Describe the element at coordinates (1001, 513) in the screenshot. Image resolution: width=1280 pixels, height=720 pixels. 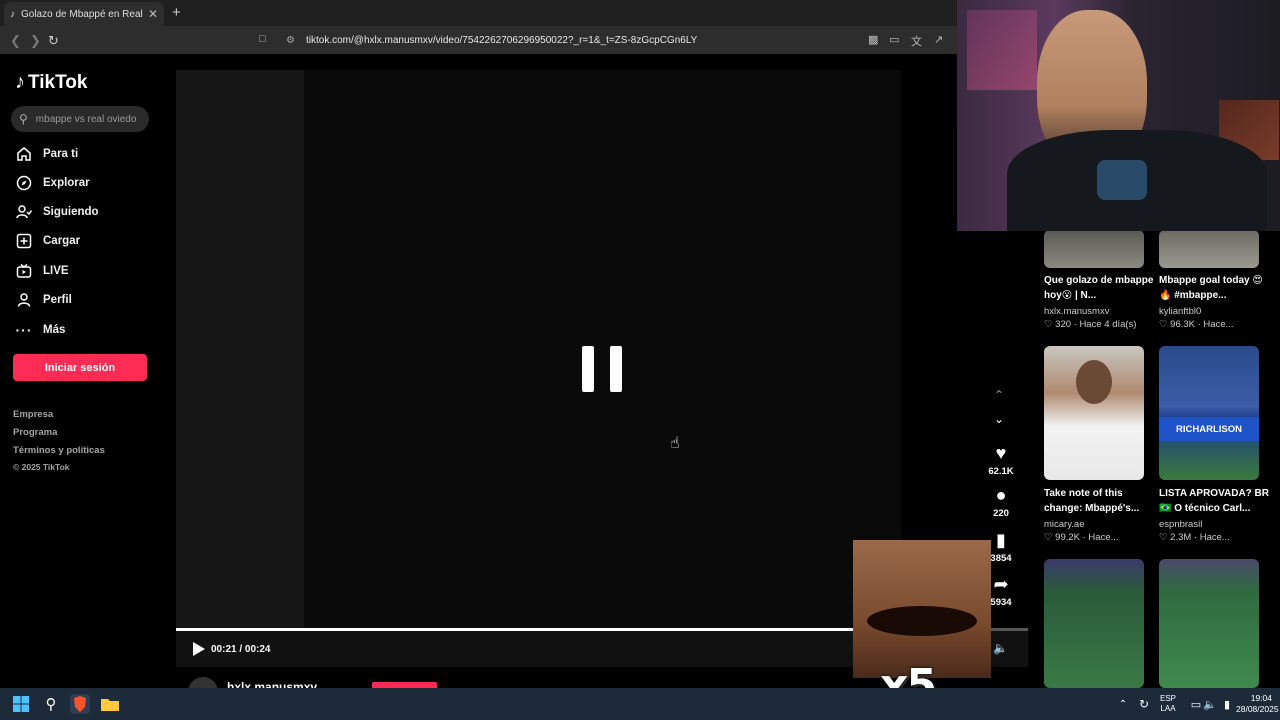
I see `comment-count: 220` at that location.